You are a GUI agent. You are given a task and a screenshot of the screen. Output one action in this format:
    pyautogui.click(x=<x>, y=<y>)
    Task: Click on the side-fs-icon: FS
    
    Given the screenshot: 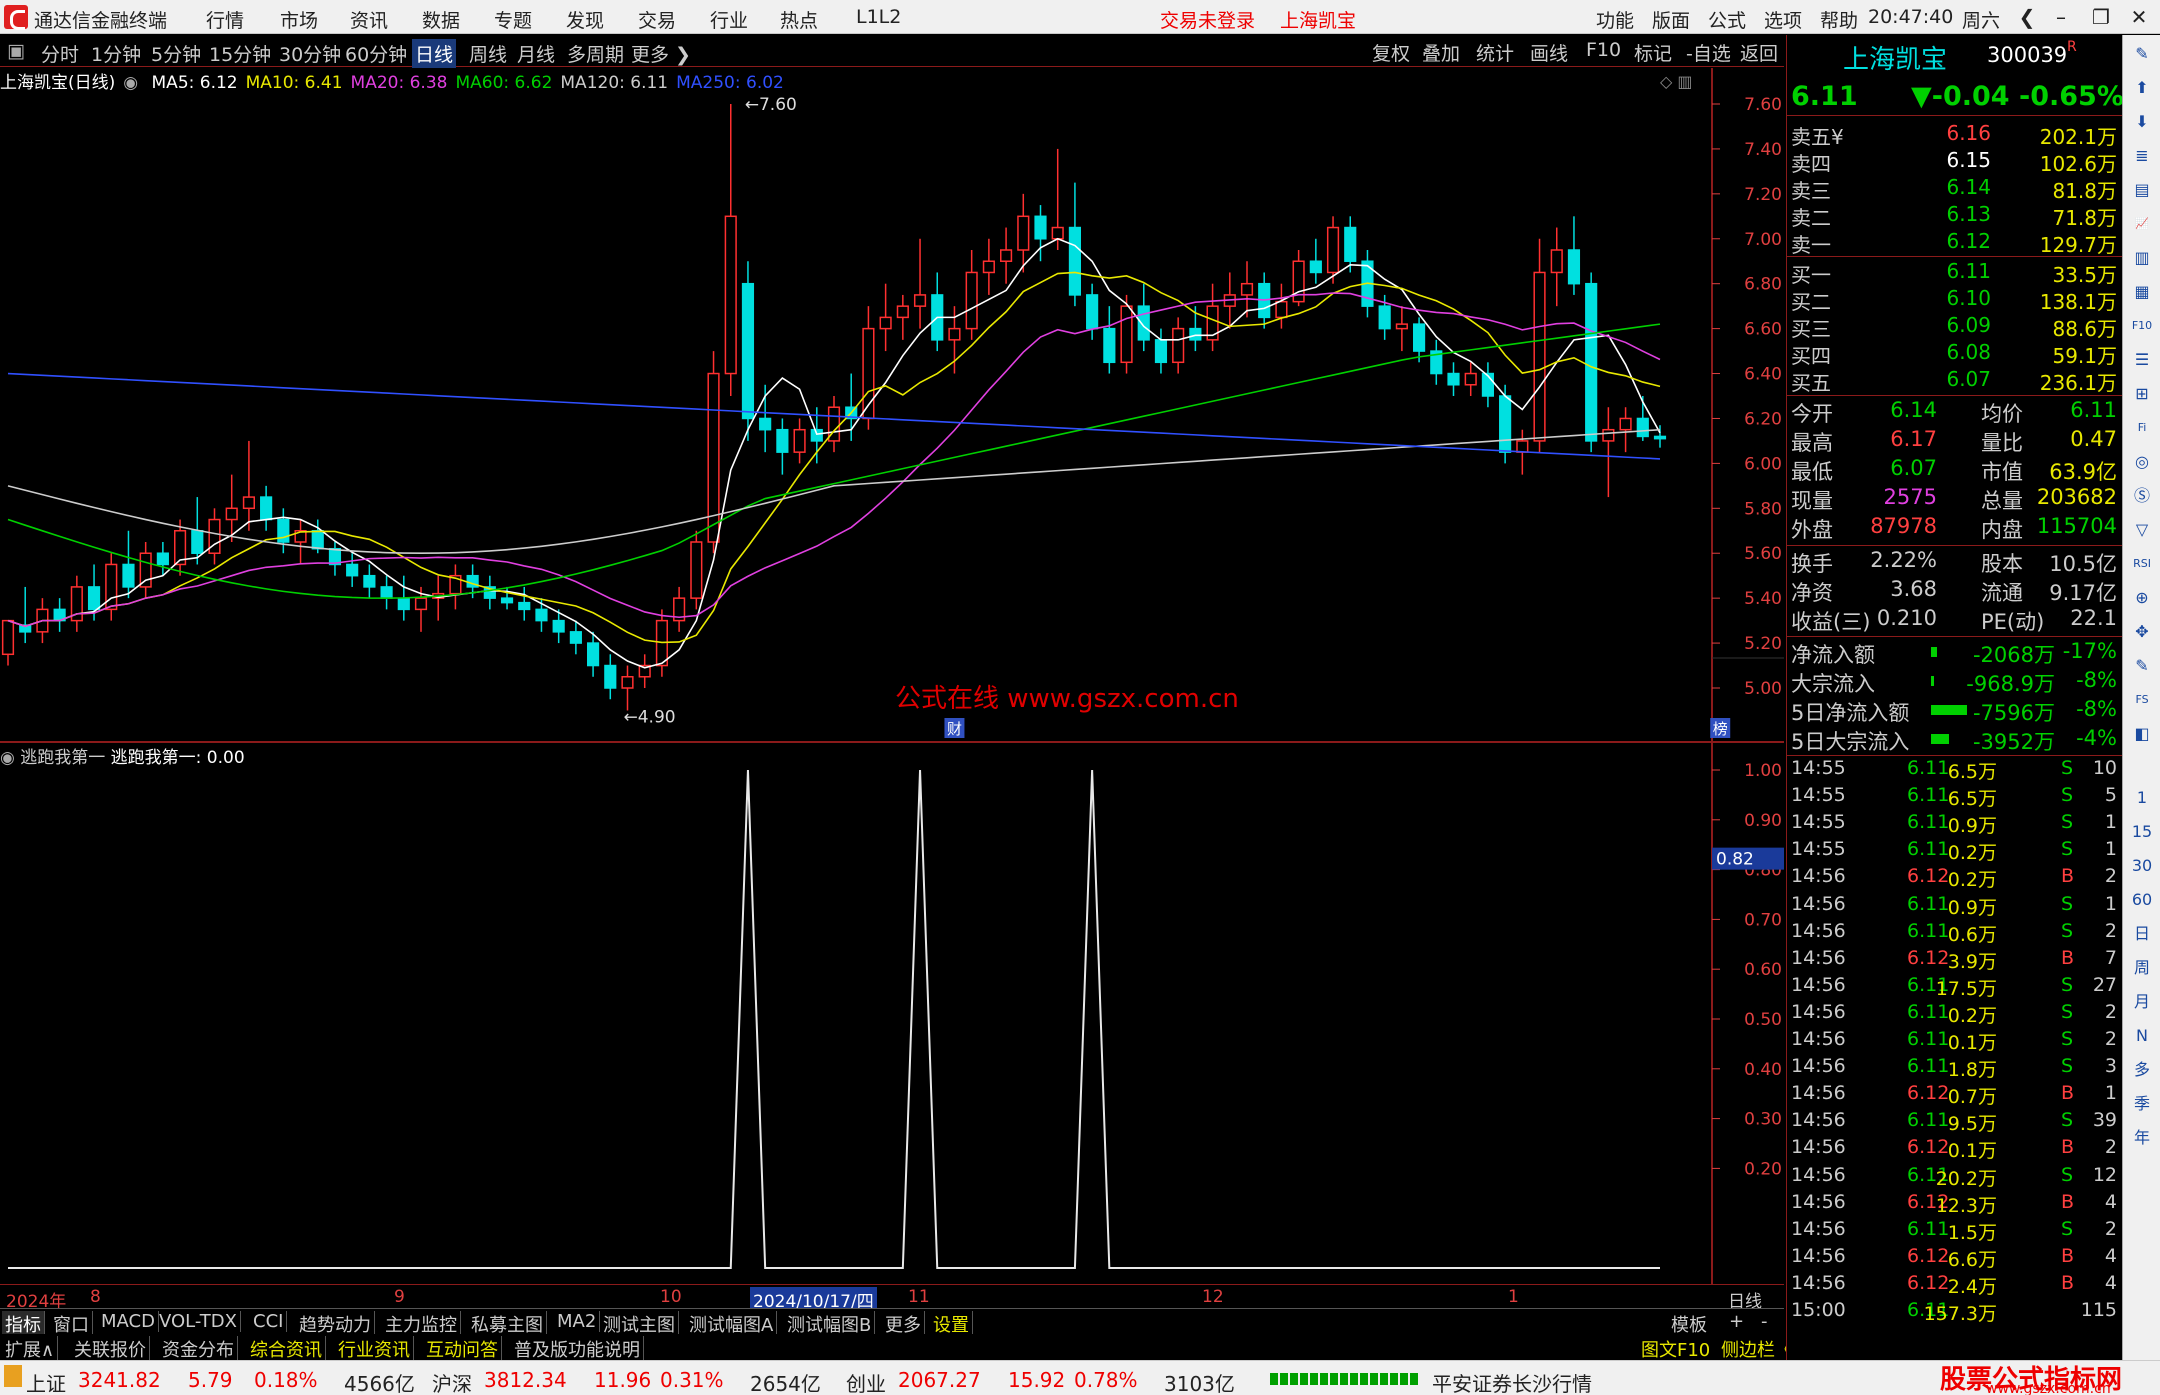 What is the action you would take?
    pyautogui.click(x=2142, y=700)
    